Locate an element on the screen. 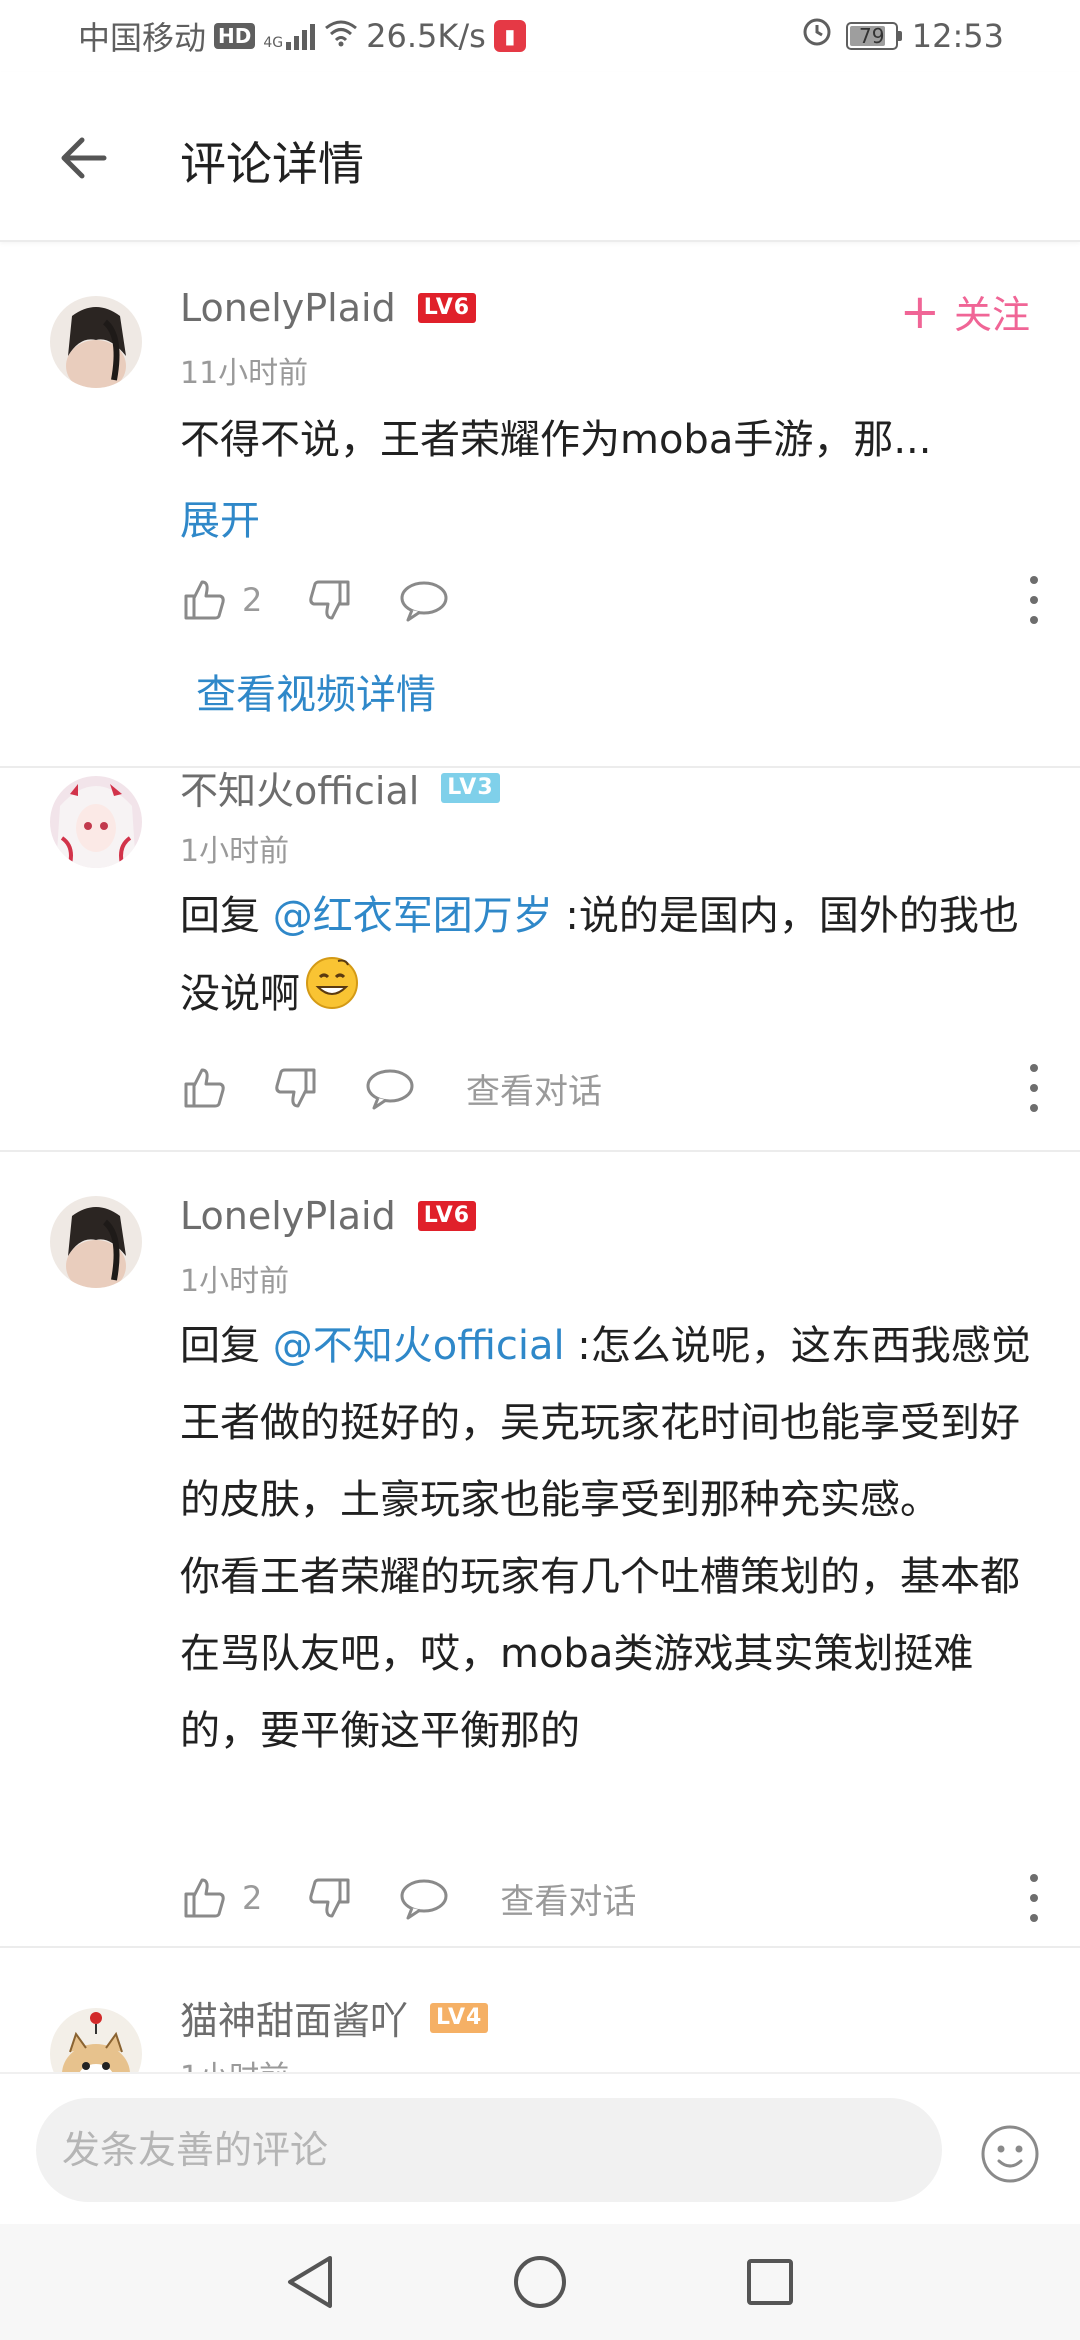 Image resolution: width=1080 pixels, height=2340 pixels. system-navigation-bar is located at coordinates (540, 2282).